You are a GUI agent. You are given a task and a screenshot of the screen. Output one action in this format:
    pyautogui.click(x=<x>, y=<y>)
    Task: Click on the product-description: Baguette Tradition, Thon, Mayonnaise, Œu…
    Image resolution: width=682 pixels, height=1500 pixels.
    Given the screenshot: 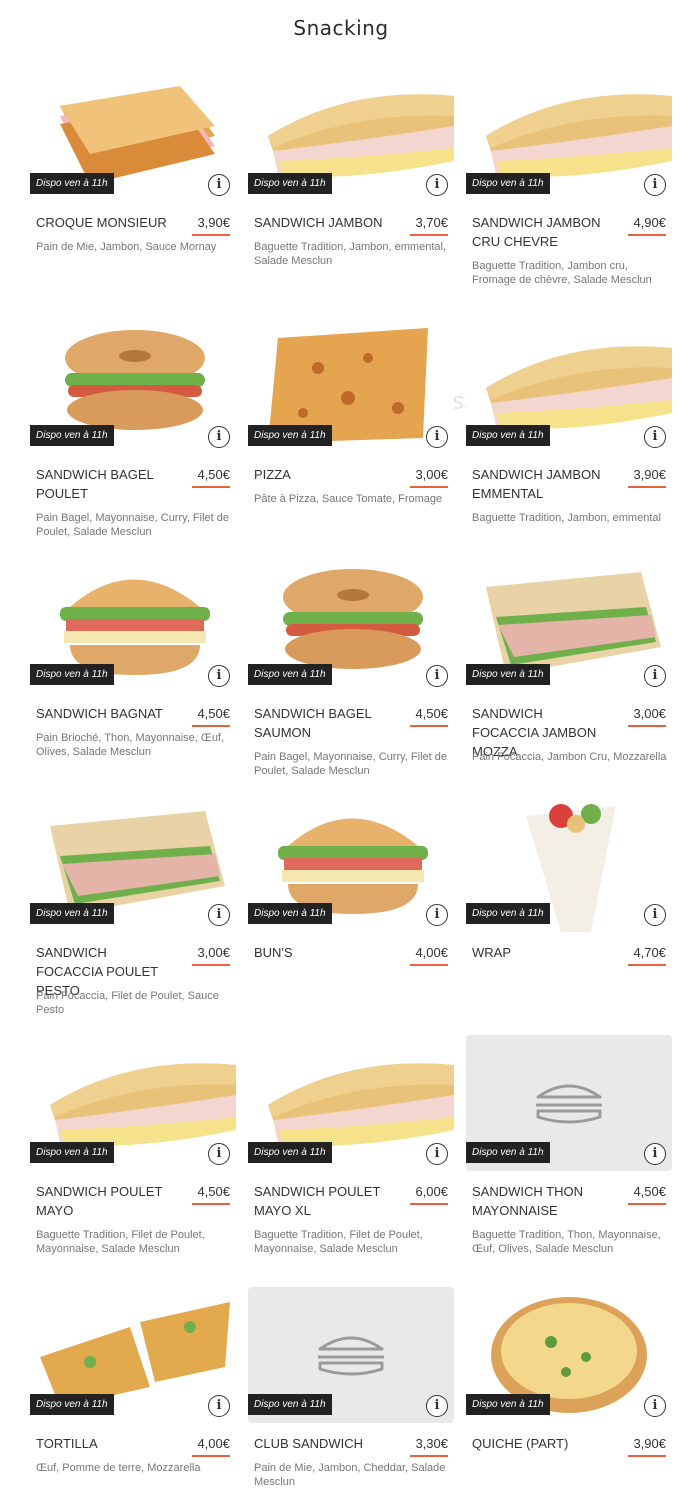 What is the action you would take?
    pyautogui.click(x=566, y=1242)
    